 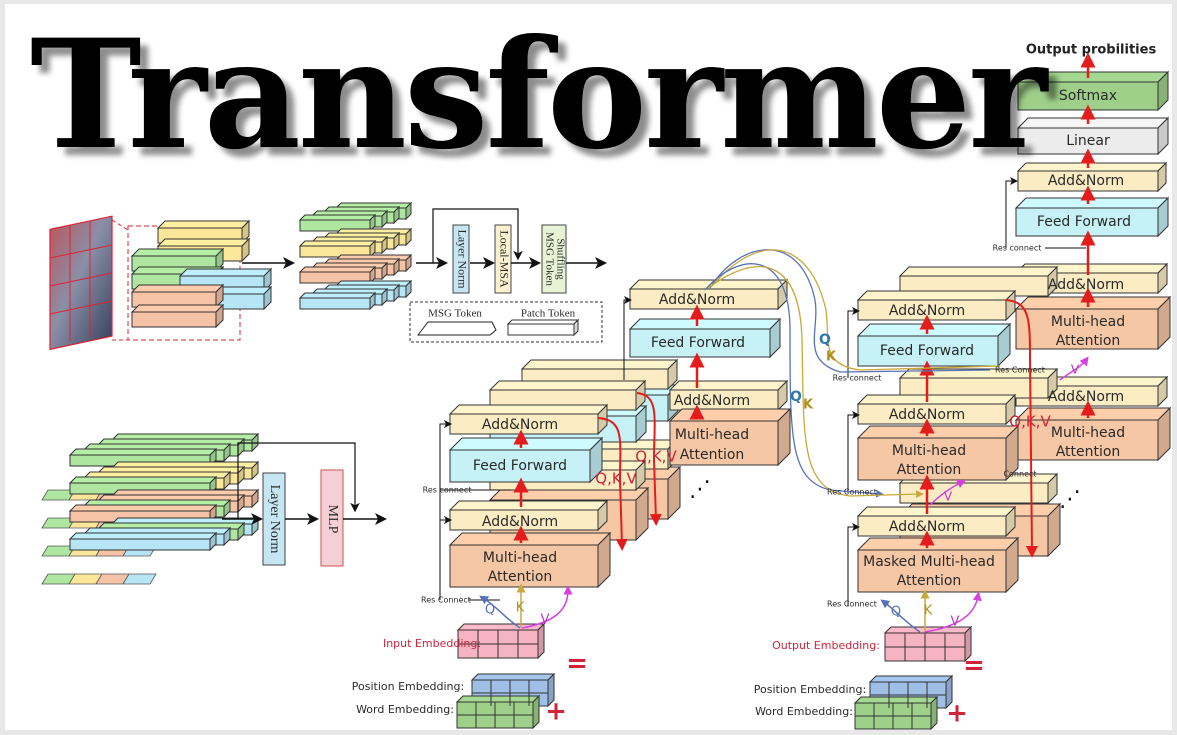 I want to click on masked-multi-head-label: Masked Multi-head, so click(x=929, y=562).